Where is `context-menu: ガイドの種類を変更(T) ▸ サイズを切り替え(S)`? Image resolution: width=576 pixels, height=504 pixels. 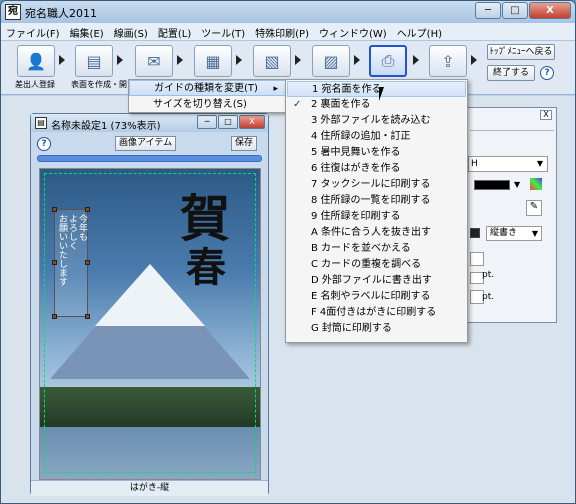 context-menu: ガイドの種類を変更(T) ▸ サイズを切り替え(S) is located at coordinates (208, 96).